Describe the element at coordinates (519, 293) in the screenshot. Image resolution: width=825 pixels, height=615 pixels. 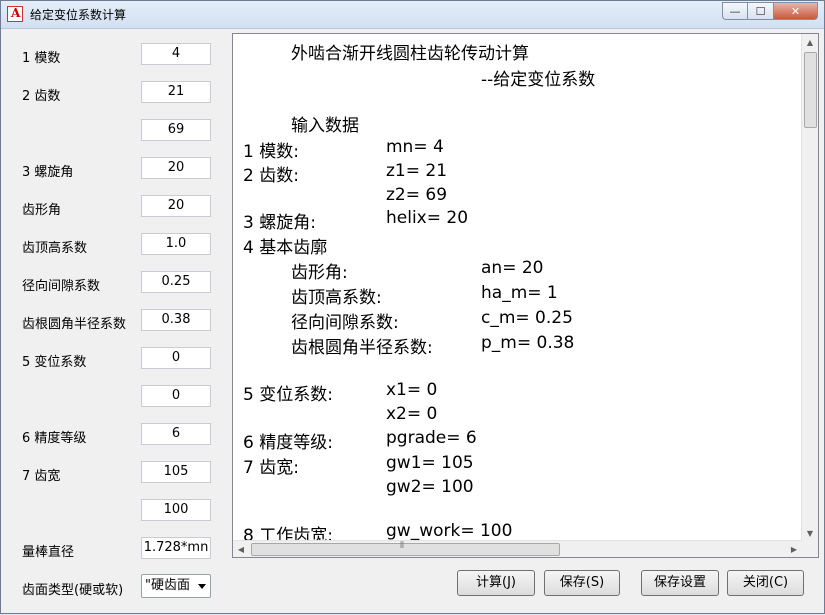
I see `row-addendum-coef-value: ha_m= 1` at that location.